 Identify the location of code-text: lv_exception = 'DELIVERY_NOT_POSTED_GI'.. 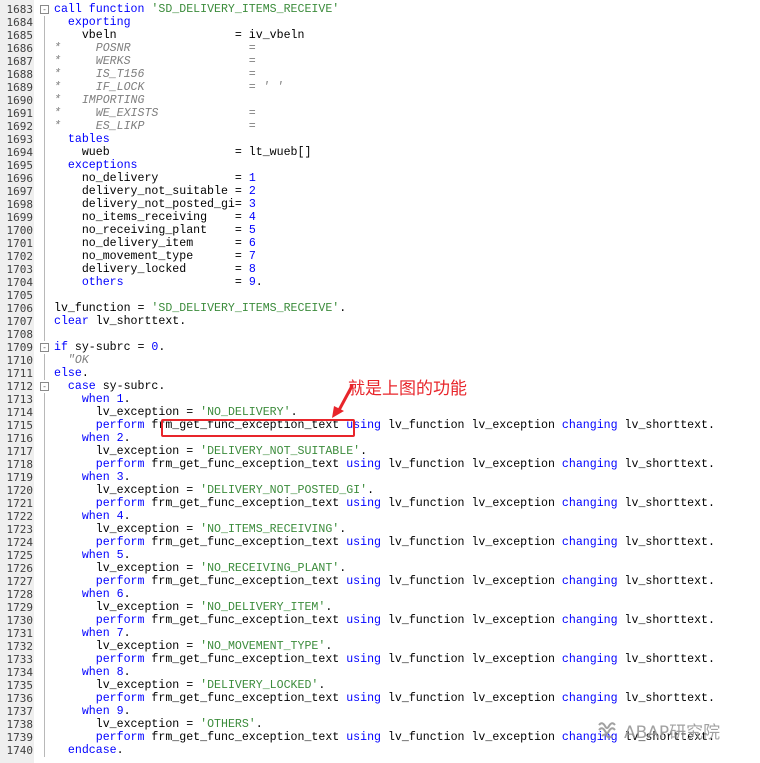
(214, 490).